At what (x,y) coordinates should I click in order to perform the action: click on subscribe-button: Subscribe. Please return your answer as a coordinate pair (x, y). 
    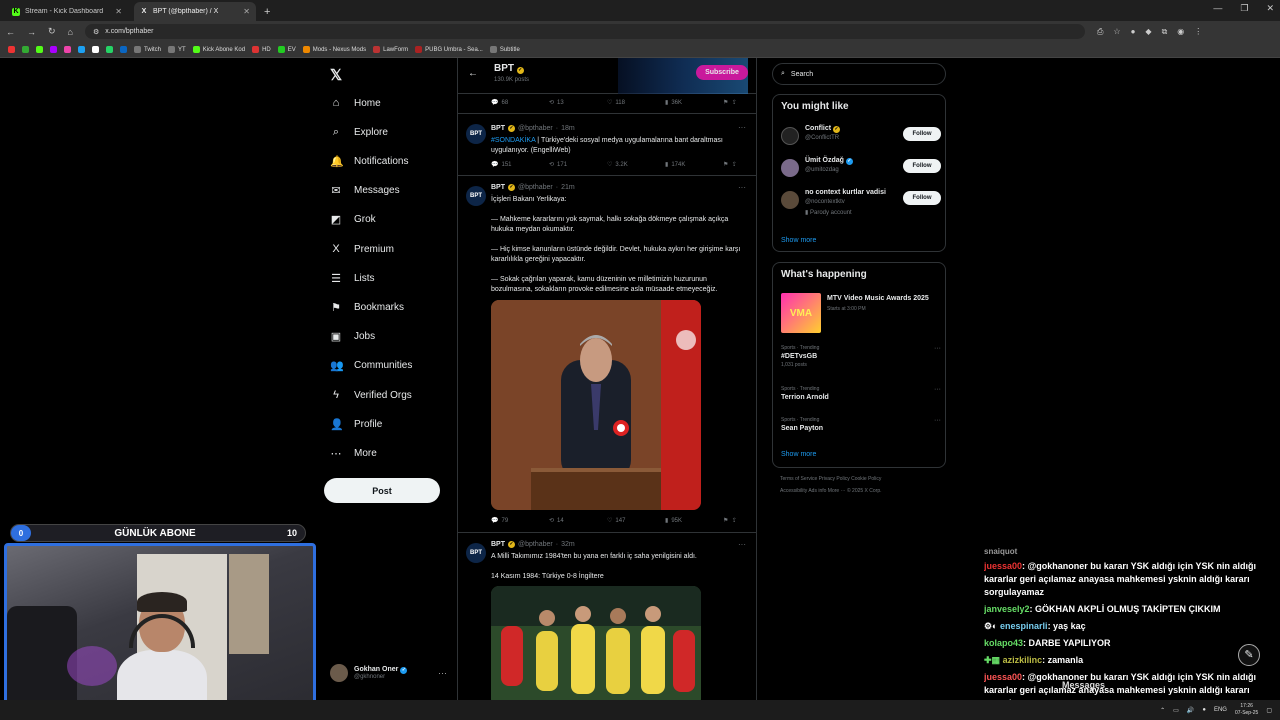
    Looking at the image, I should click on (722, 72).